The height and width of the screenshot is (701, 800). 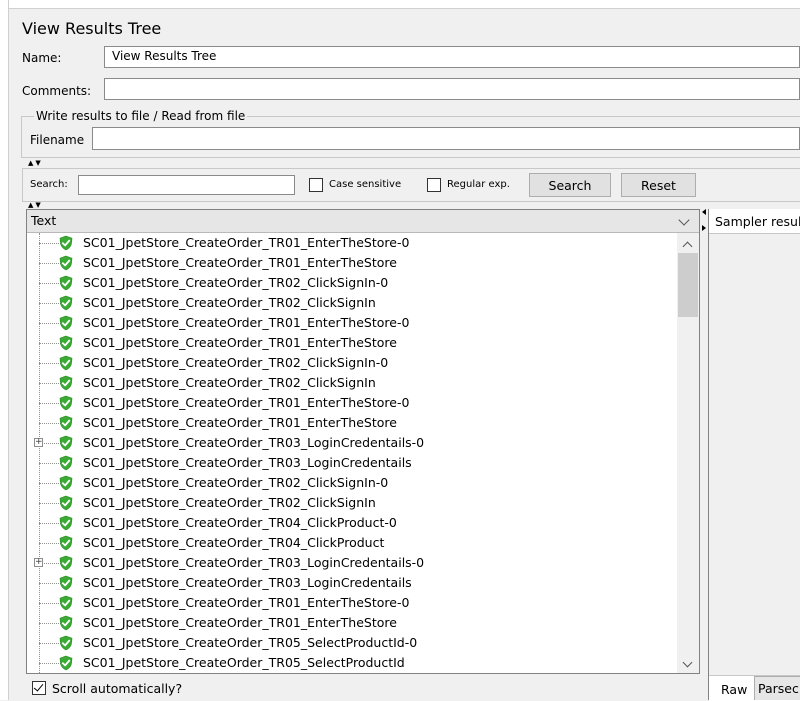 What do you see at coordinates (478, 184) in the screenshot?
I see `regex-label: Regular exp.` at bounding box center [478, 184].